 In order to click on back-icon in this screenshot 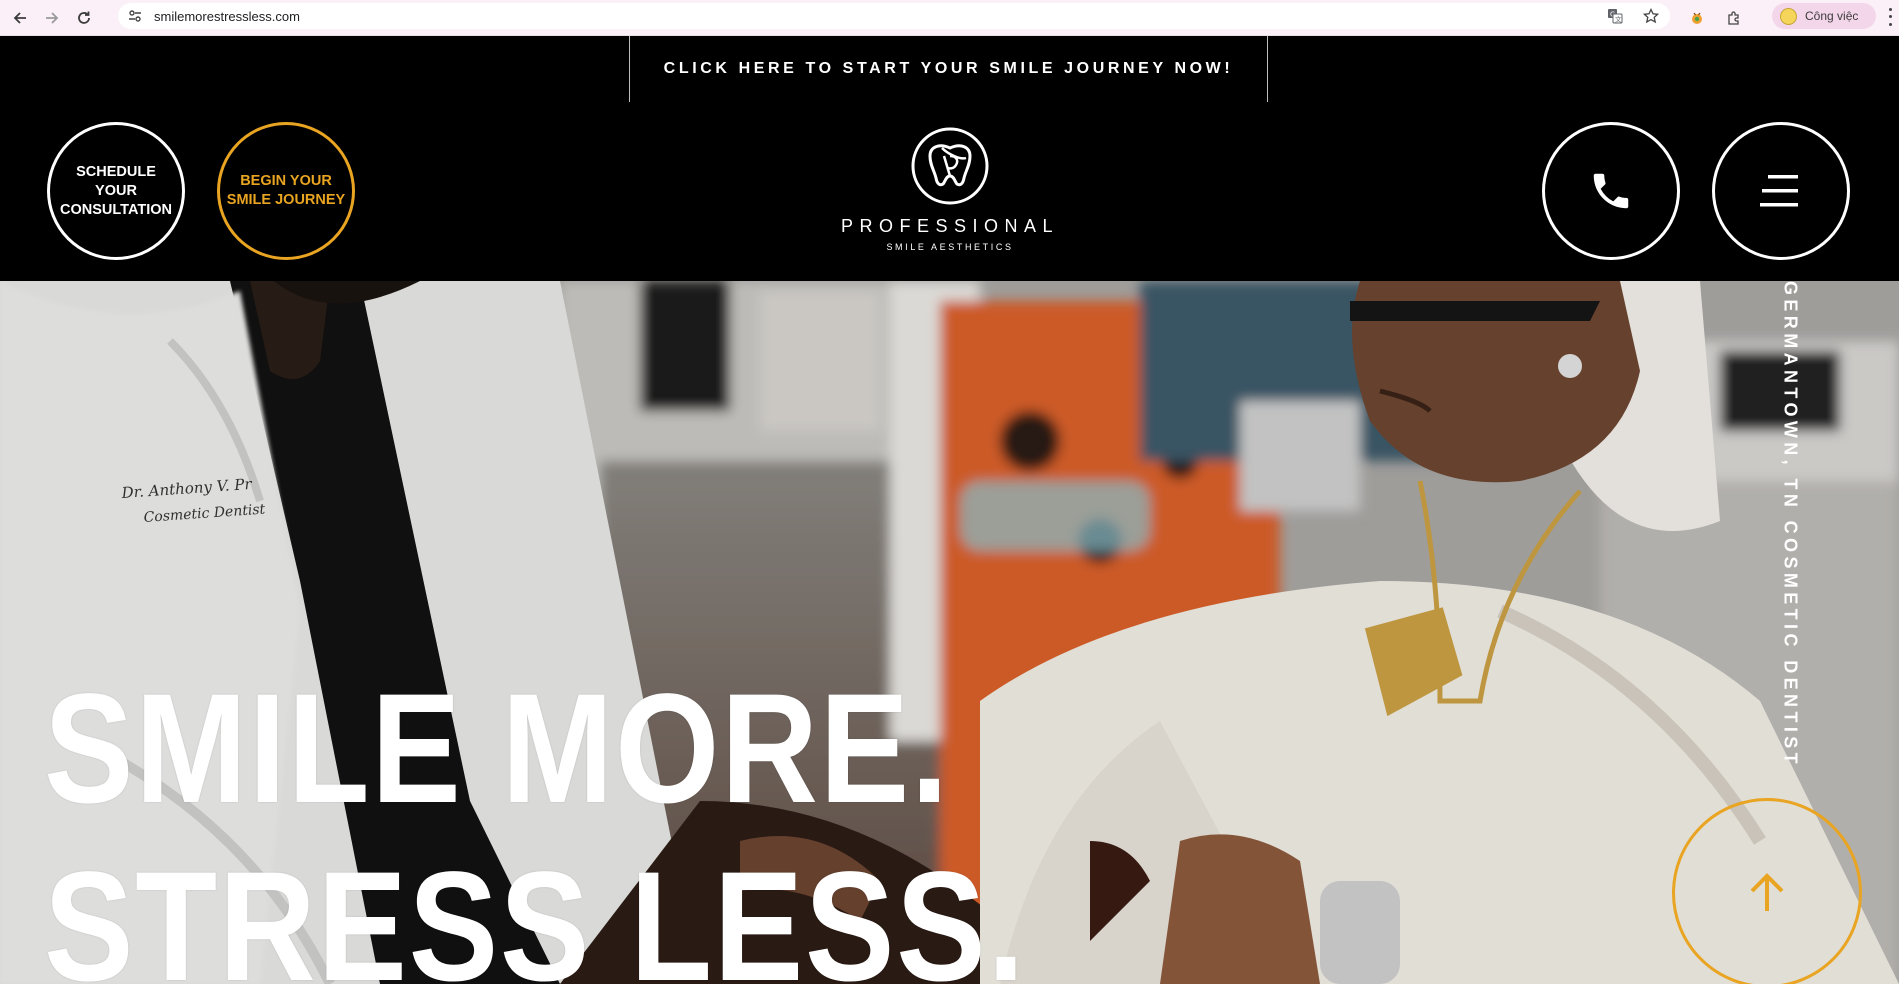, I will do `click(20, 18)`.